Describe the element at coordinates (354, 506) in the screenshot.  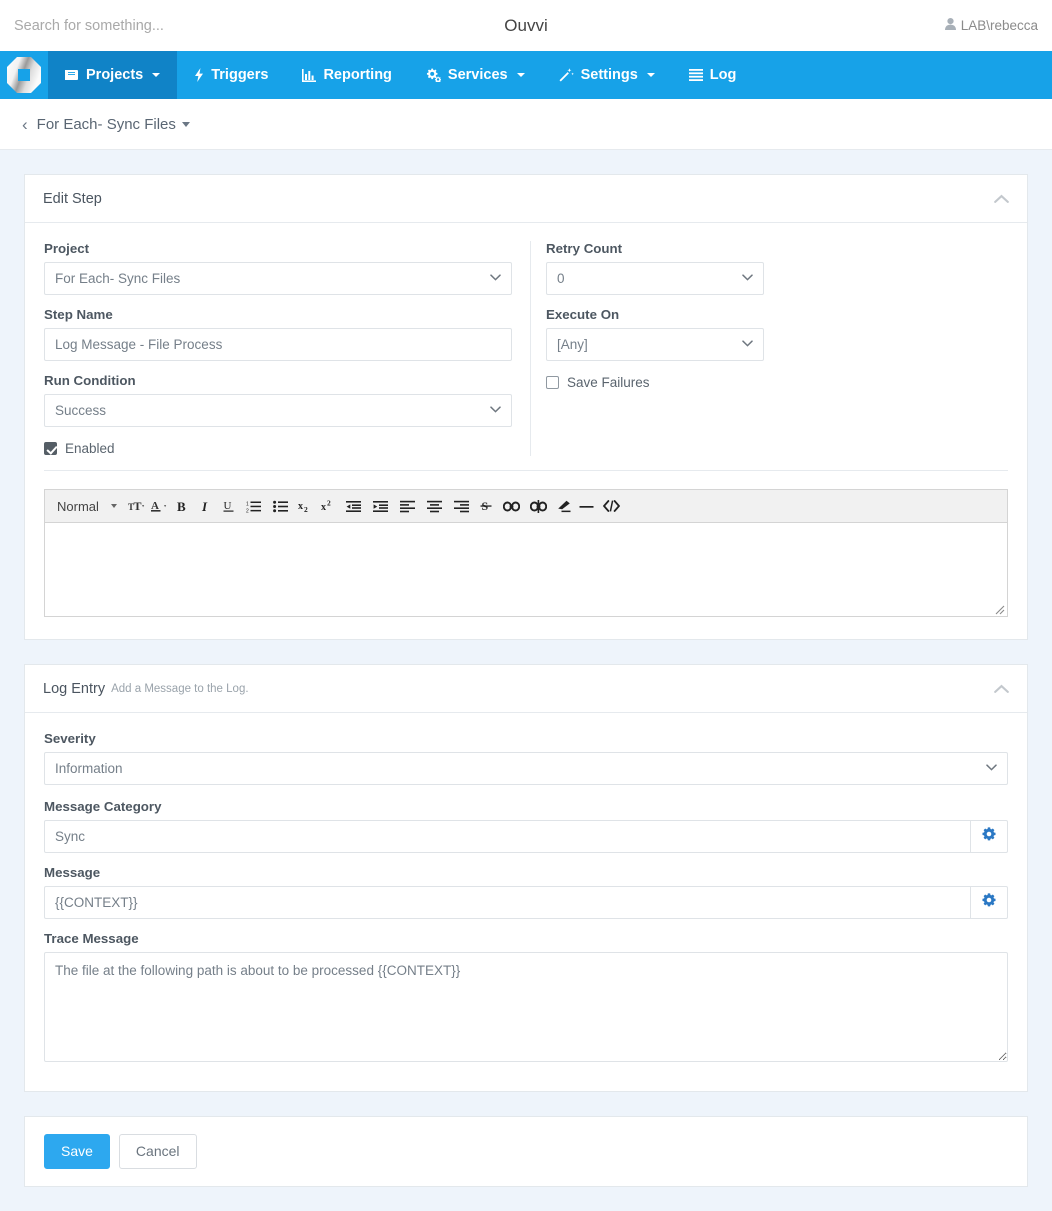
I see `indent-decrease-icon` at that location.